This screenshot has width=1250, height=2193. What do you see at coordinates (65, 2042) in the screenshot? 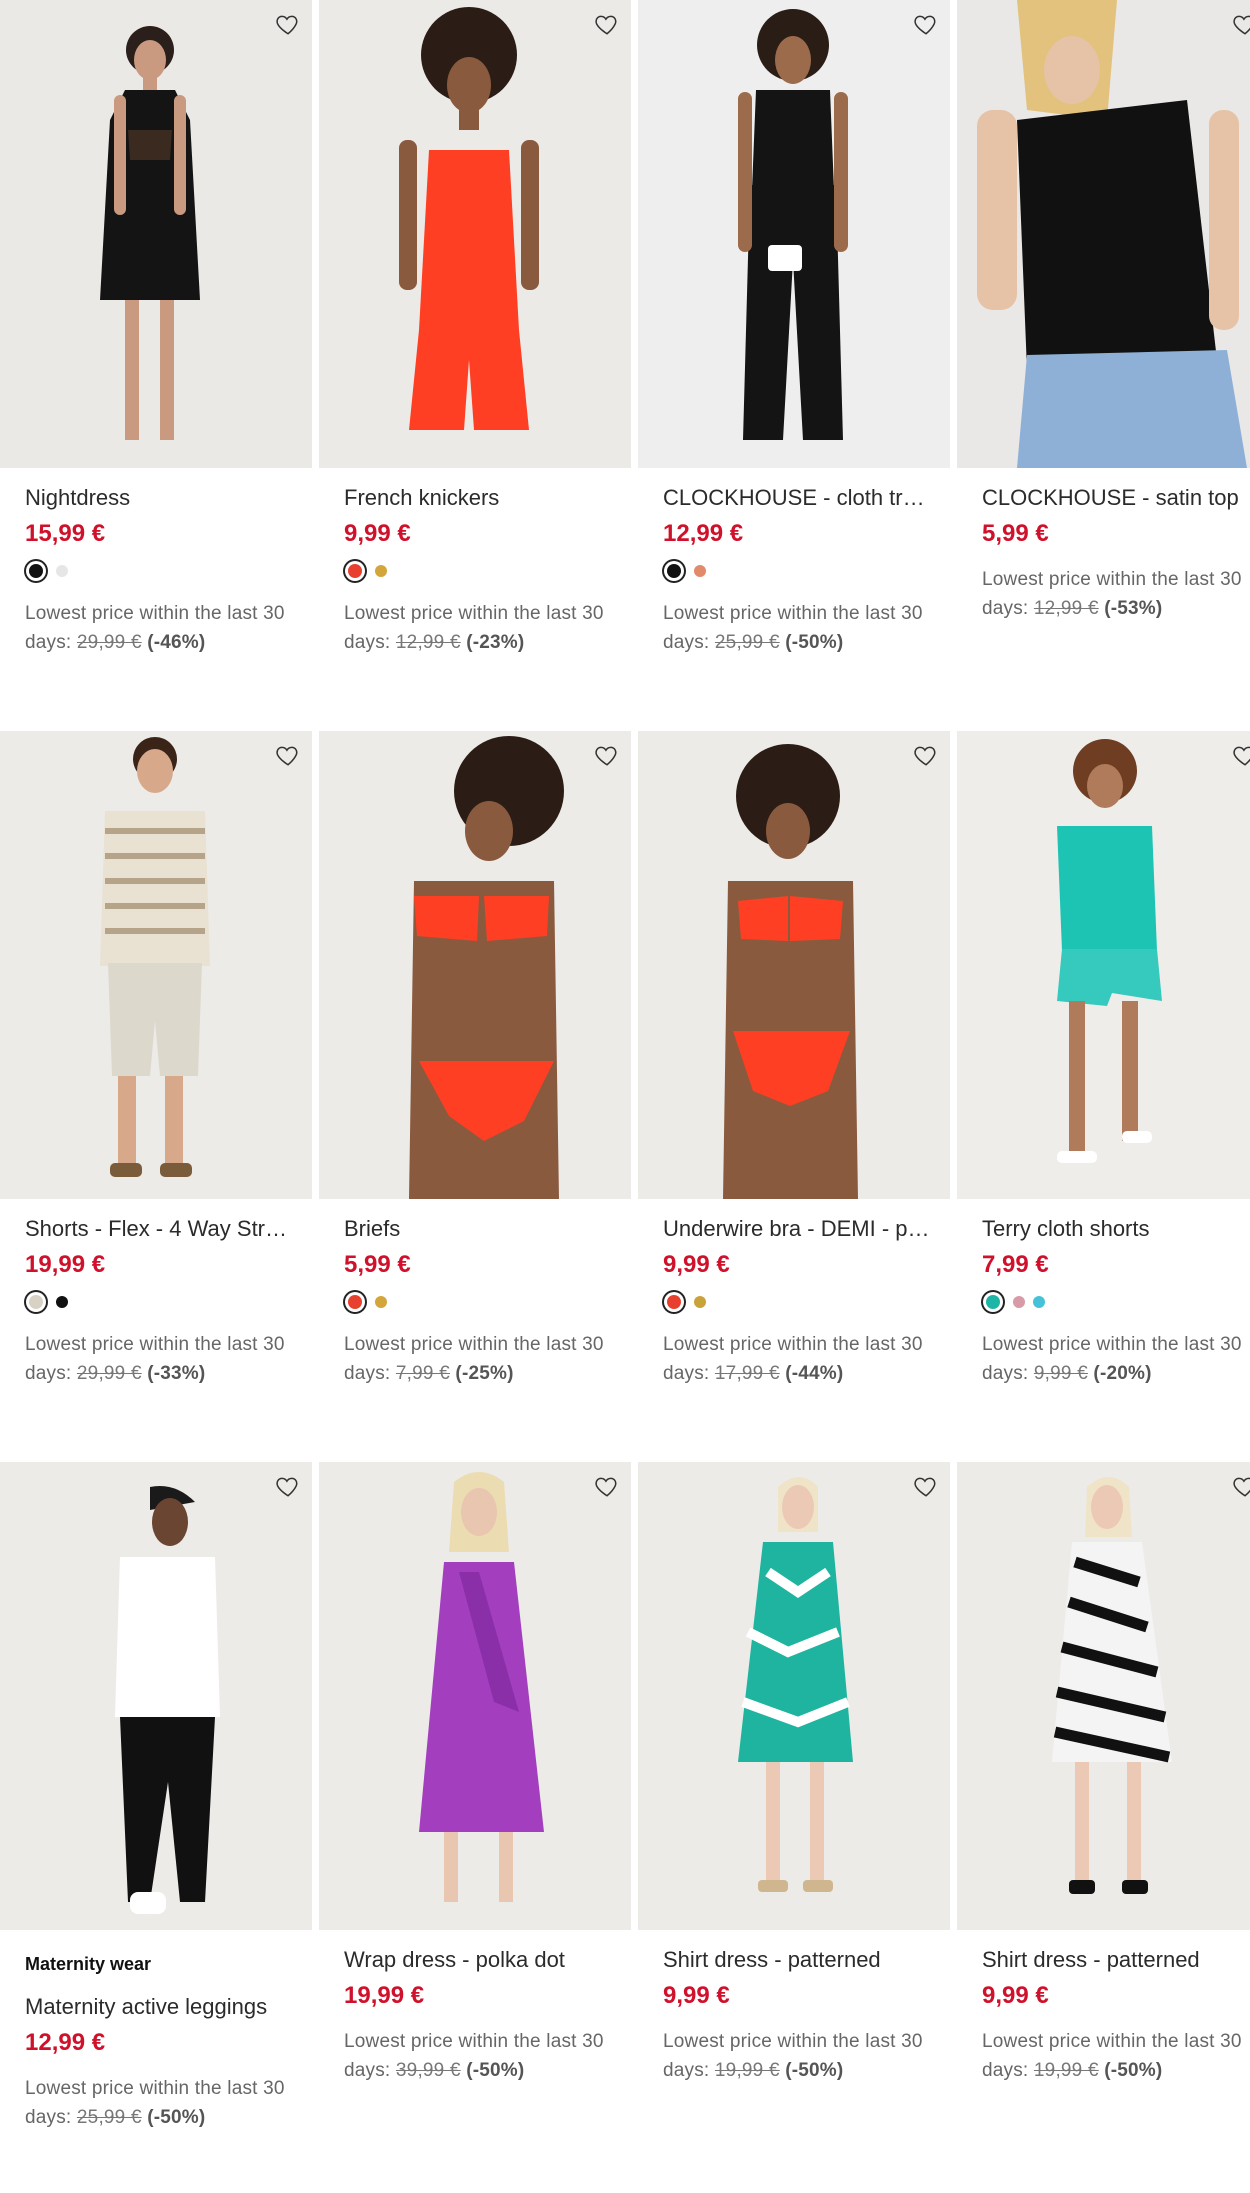
I see `product-price: 12,99 €` at bounding box center [65, 2042].